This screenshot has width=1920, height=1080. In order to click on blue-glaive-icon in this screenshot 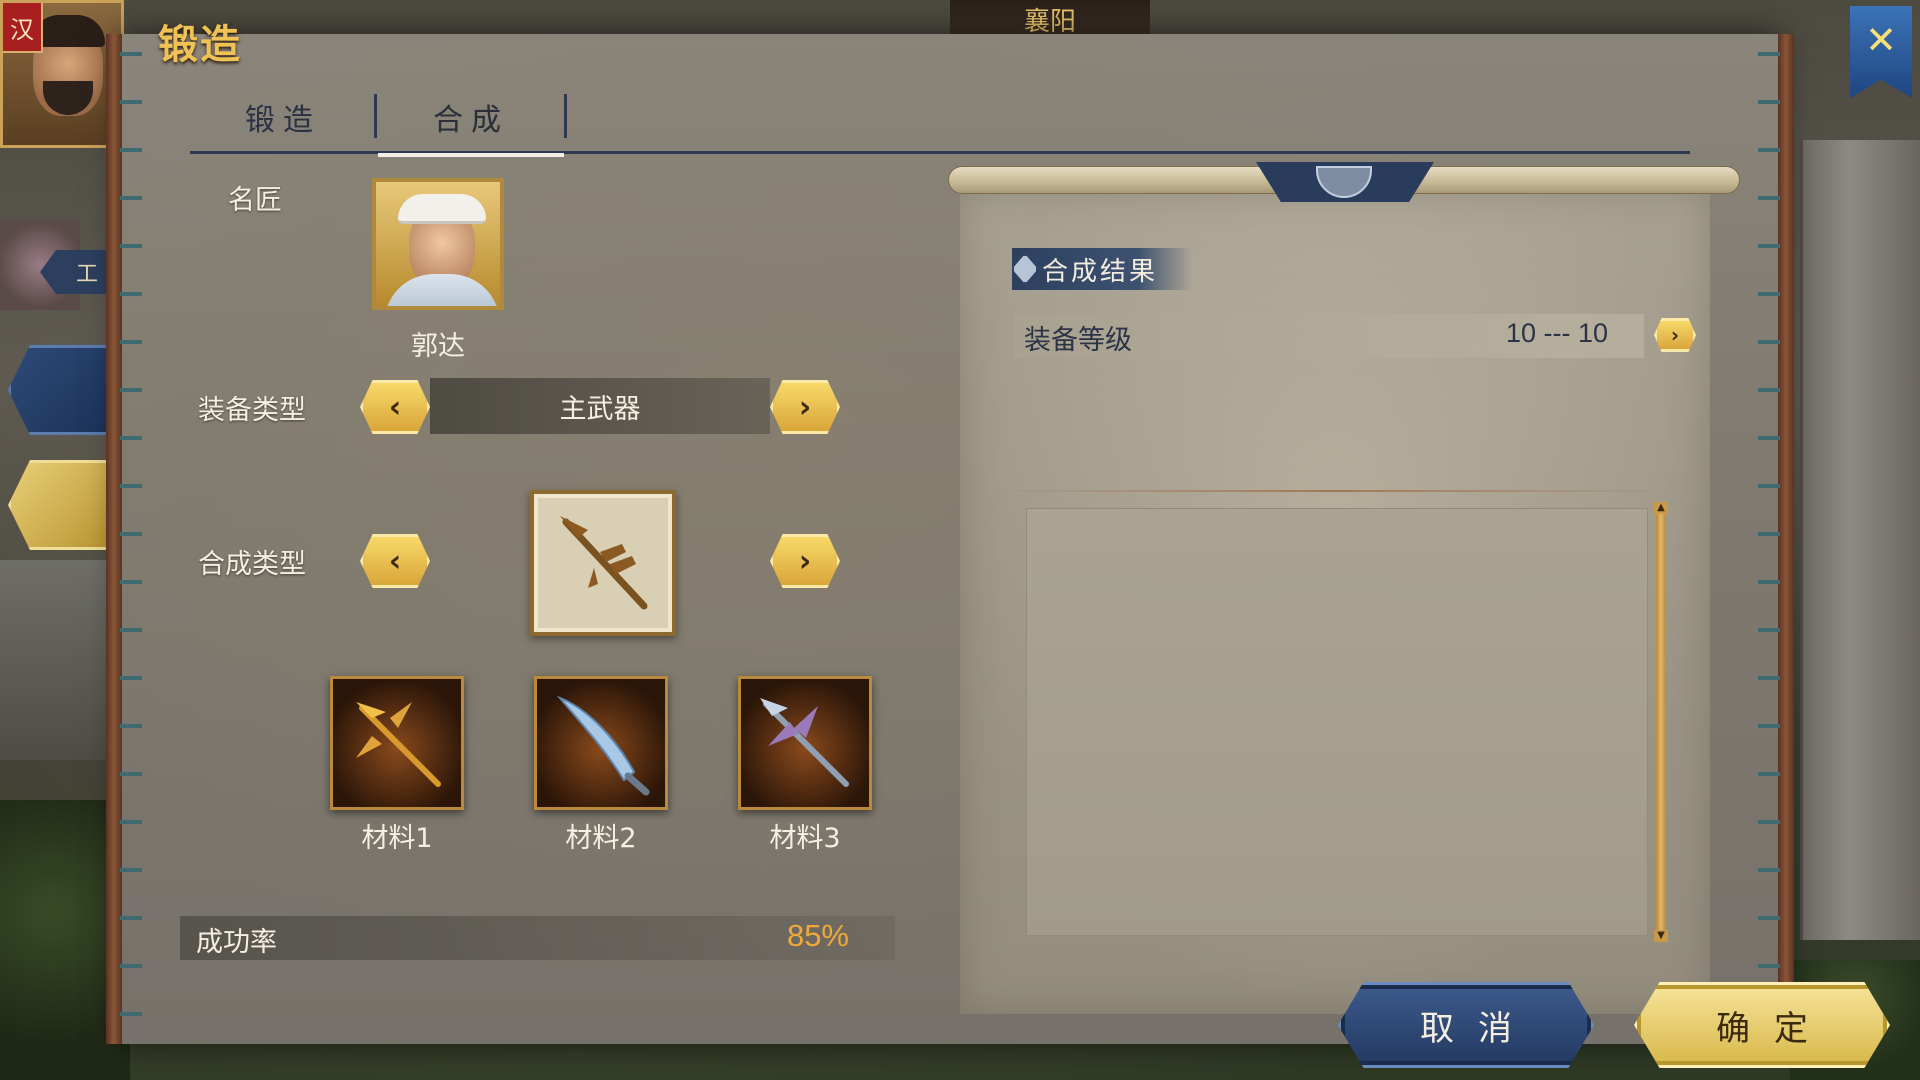, I will do `click(603, 745)`.